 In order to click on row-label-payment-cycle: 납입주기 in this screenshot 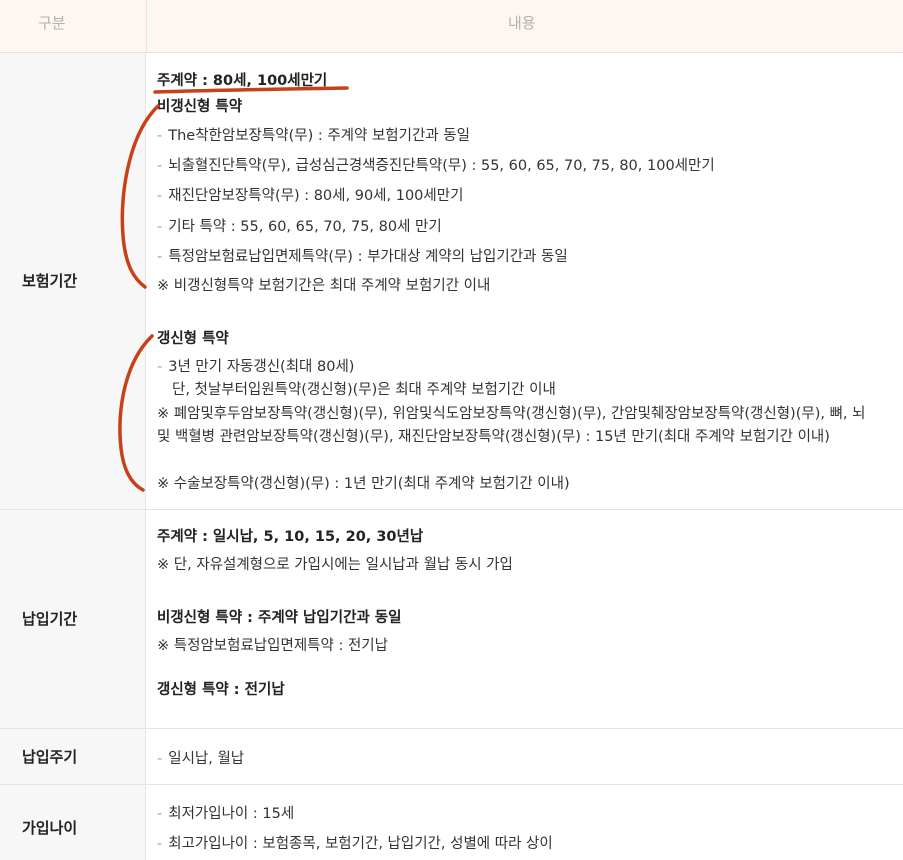, I will do `click(50, 757)`.